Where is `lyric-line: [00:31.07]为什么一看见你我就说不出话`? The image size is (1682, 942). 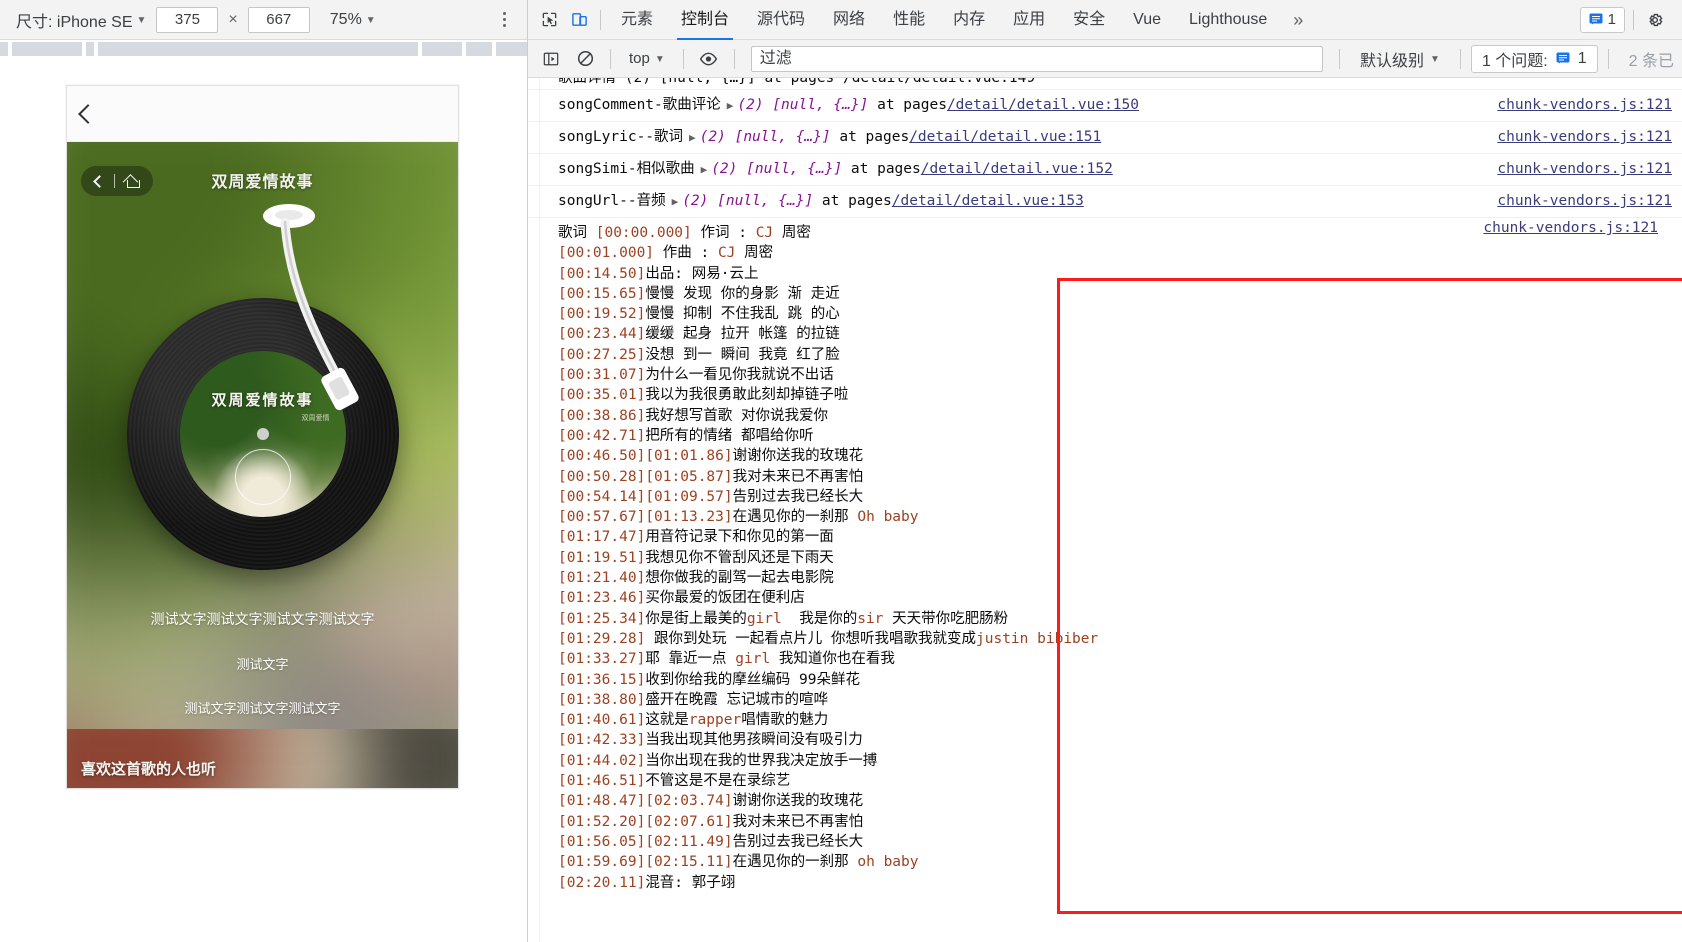
lyric-line: [00:31.07]为什么一看见你我就说不出话 is located at coordinates (696, 375).